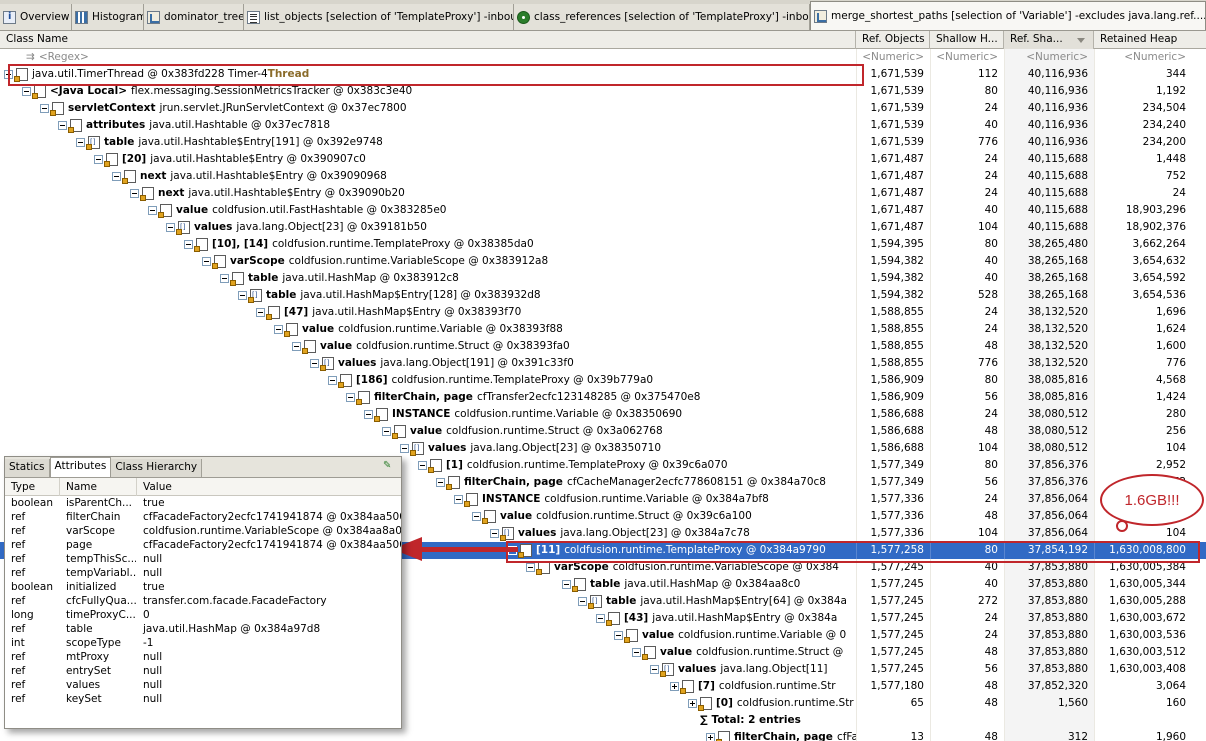 Image resolution: width=1206 pixels, height=741 pixels. I want to click on attribute-row: int scopeType -1, so click(203, 643).